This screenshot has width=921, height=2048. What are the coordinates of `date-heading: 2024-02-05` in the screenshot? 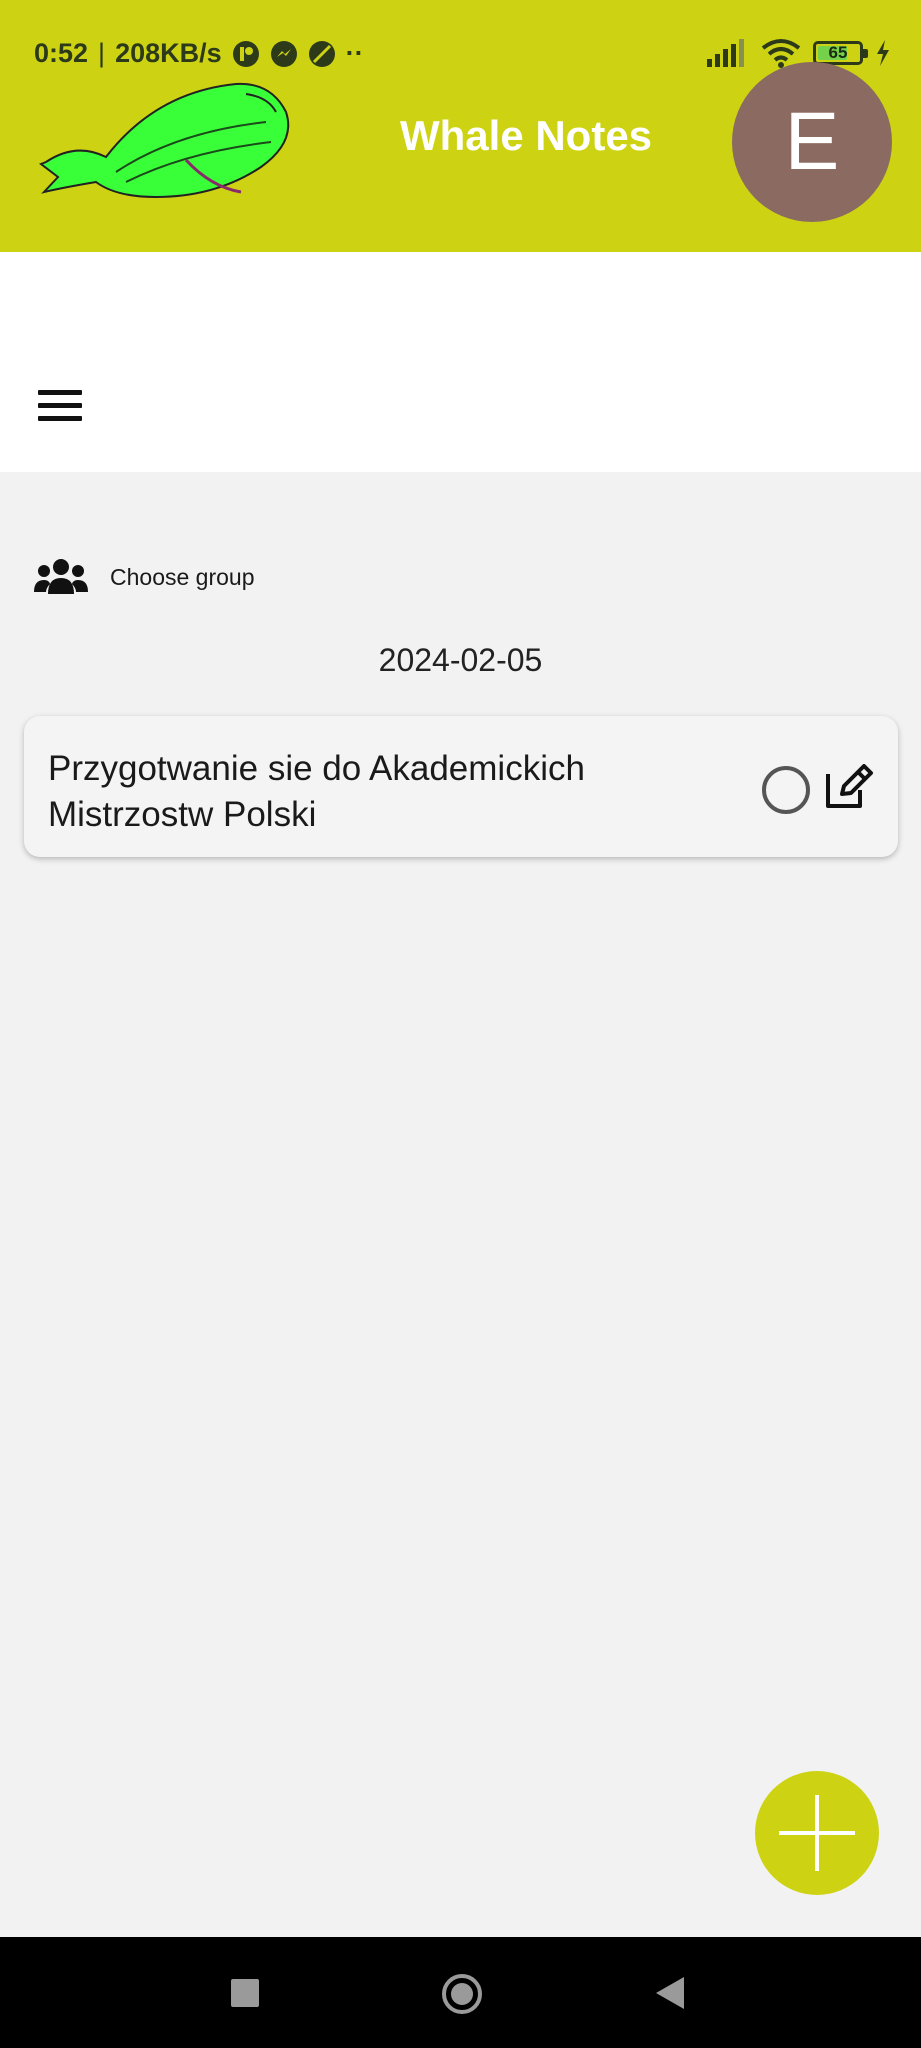 It's located at (460, 660).